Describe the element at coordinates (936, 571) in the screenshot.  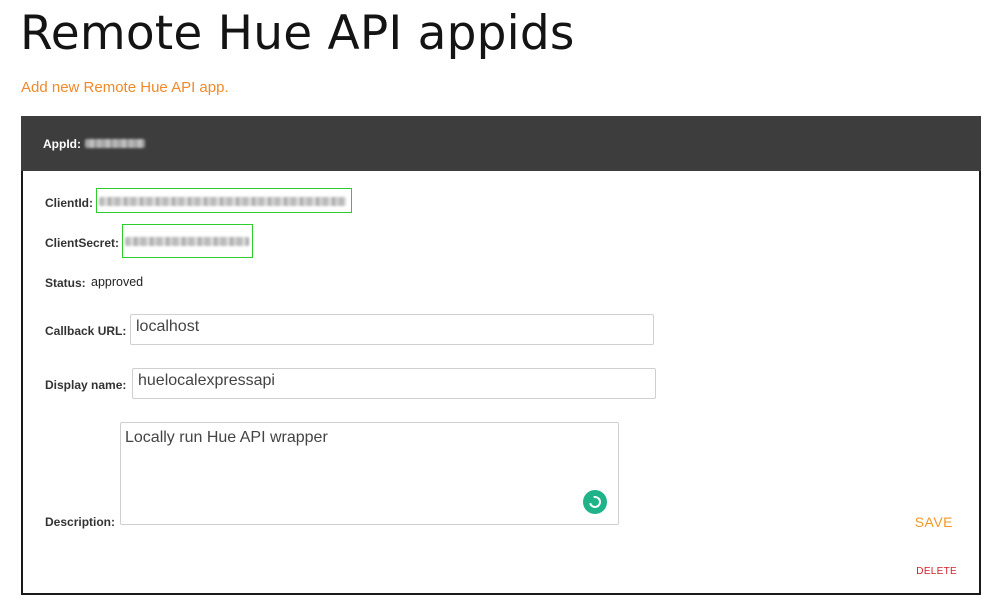
I see `delete-button: DELETE` at that location.